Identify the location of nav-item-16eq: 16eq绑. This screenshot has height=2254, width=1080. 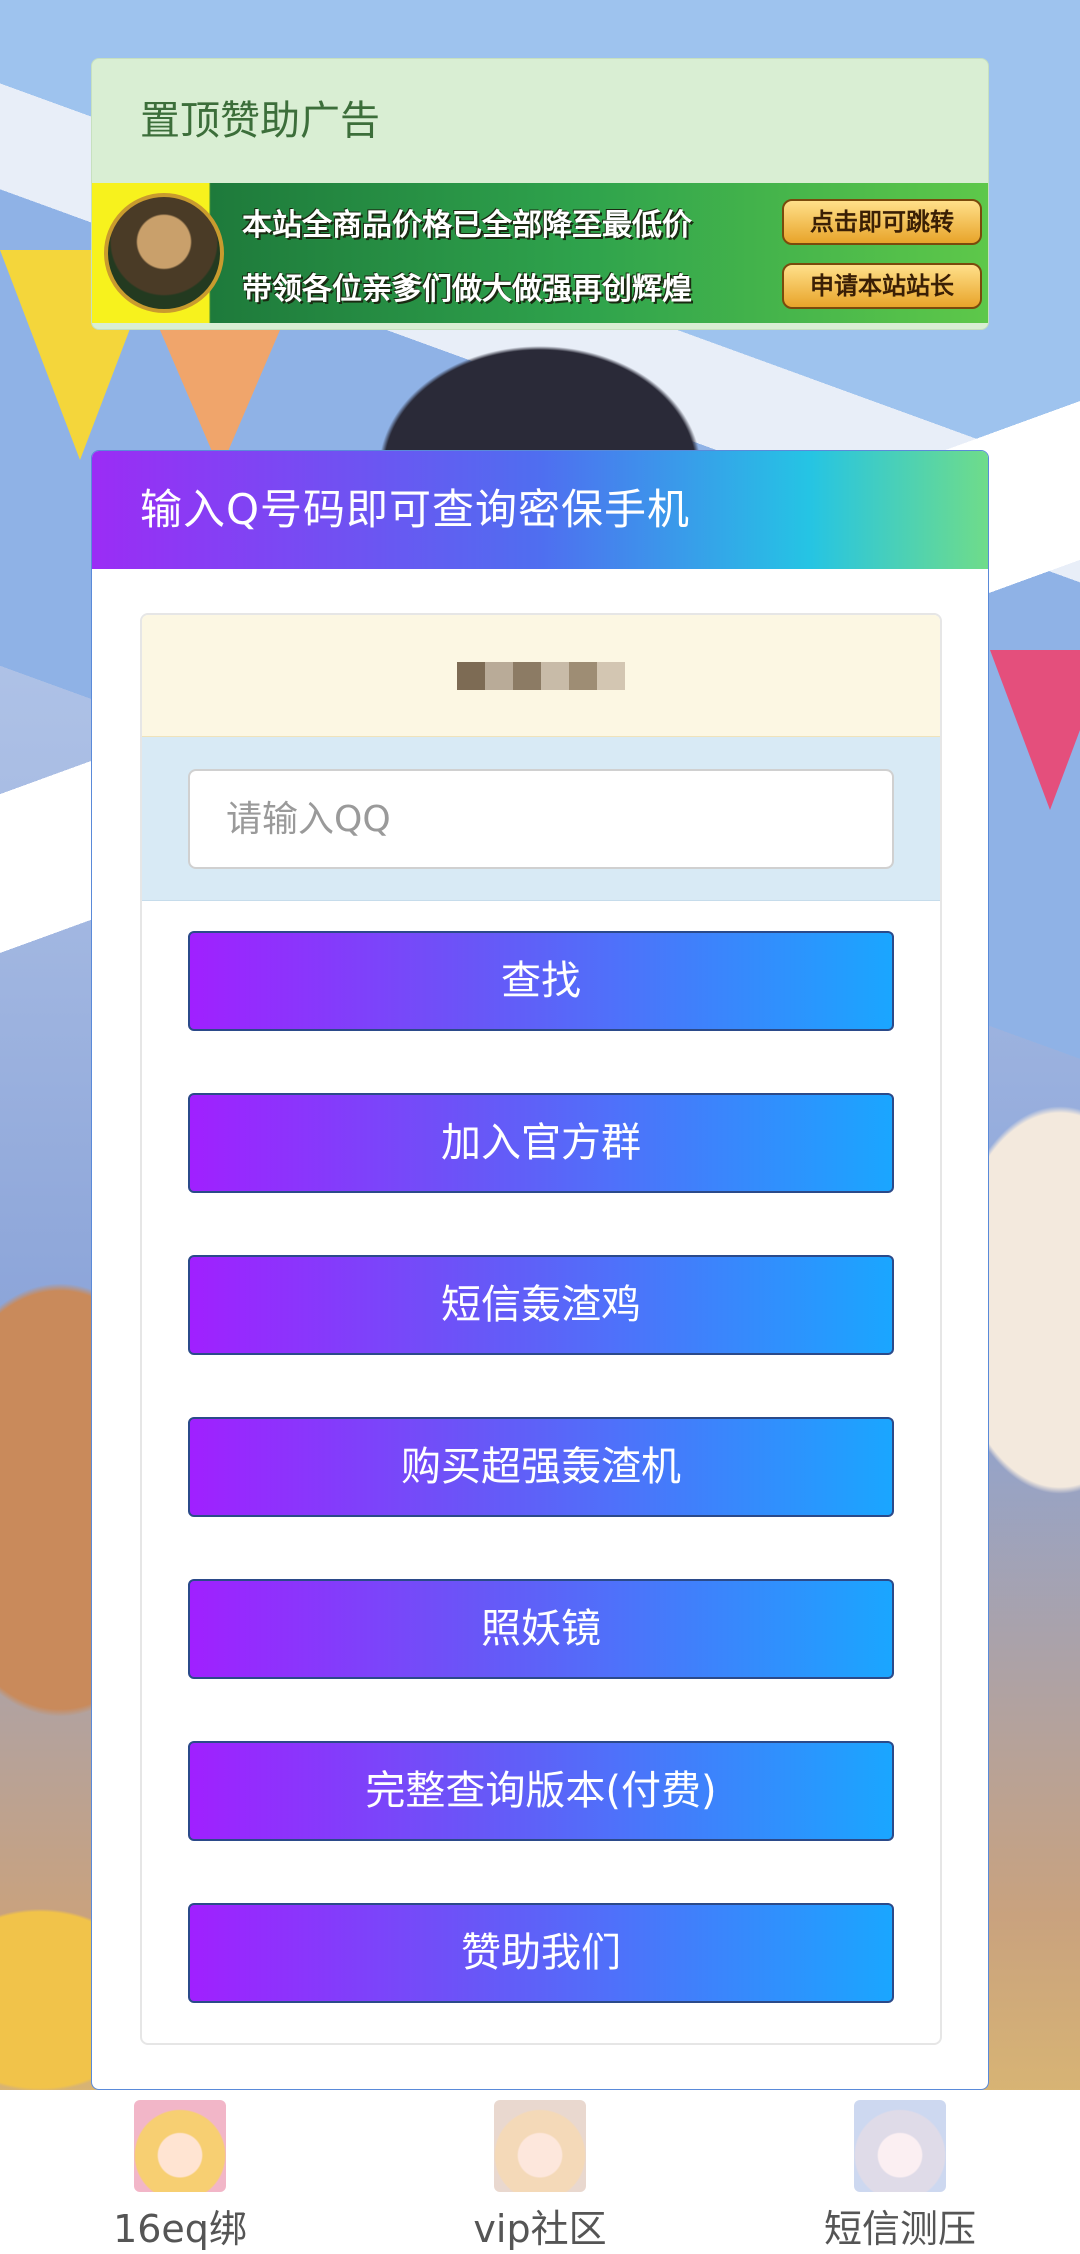
(180, 2172).